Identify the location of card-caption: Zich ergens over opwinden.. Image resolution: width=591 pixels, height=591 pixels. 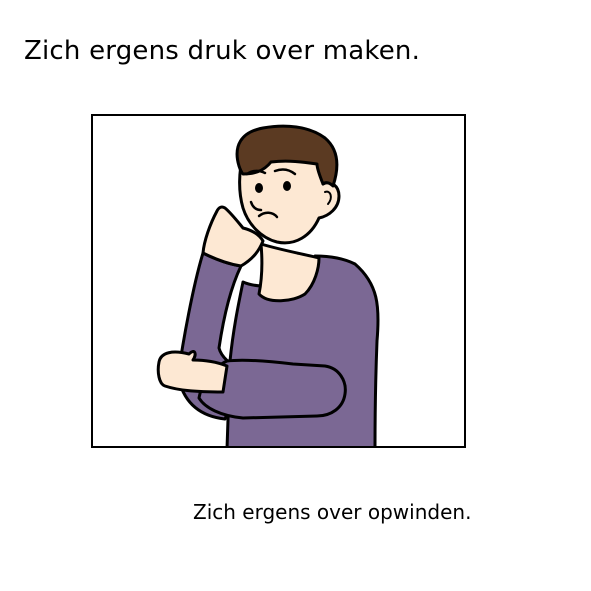
(332, 512).